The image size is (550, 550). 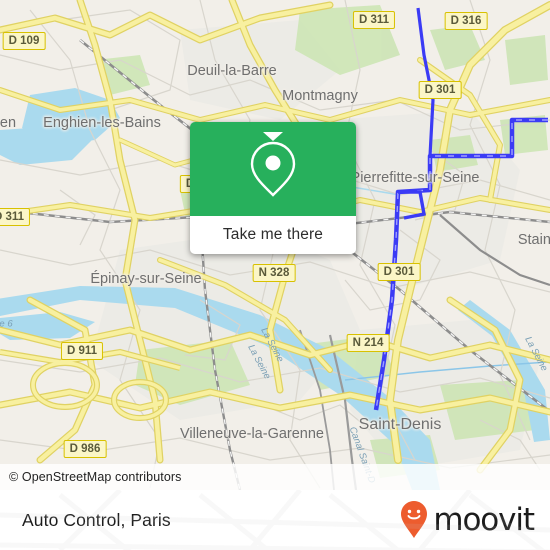 I want to click on attribution-text: © OpenStreetMap contributors, so click(x=95, y=477).